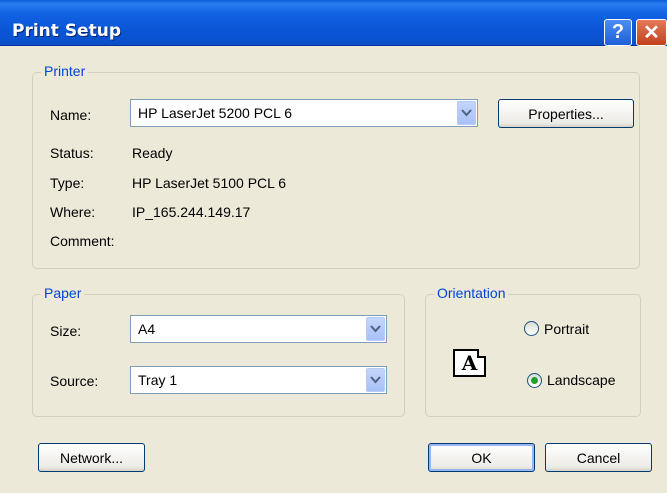 The height and width of the screenshot is (493, 667). I want to click on cancel-button: Cancel, so click(598, 457).